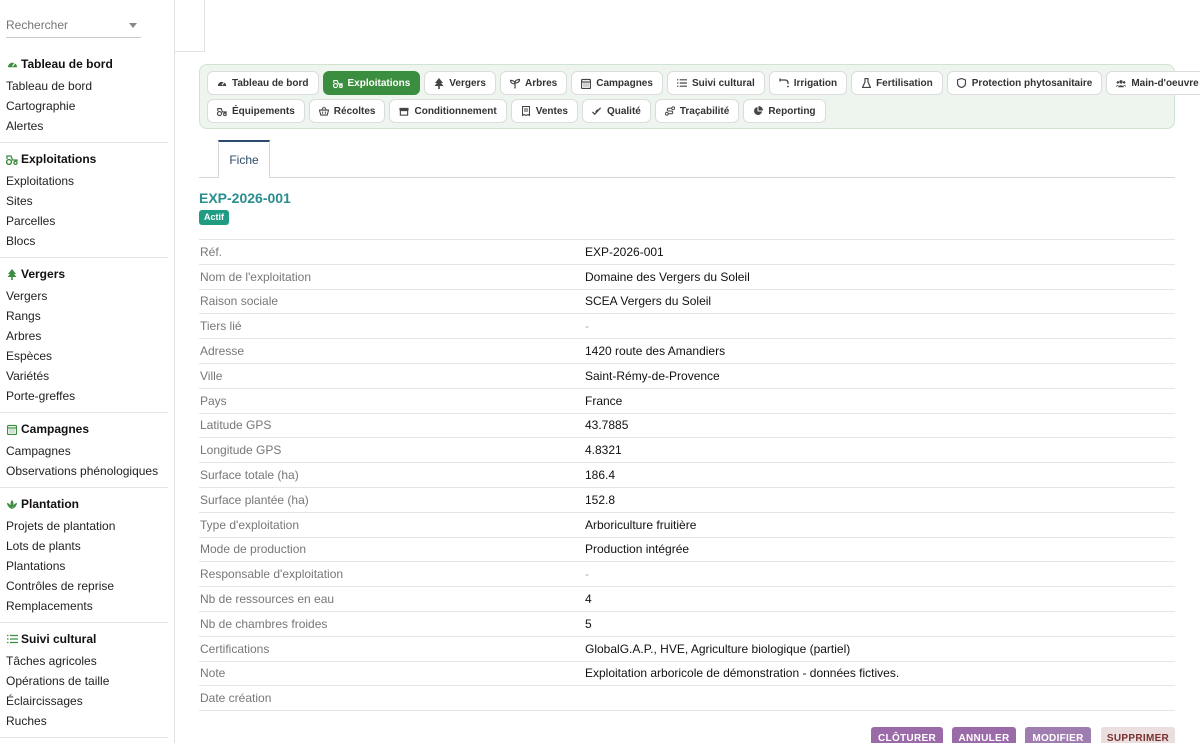  I want to click on sidebar-section-title: Tableau de bord, so click(84, 64).